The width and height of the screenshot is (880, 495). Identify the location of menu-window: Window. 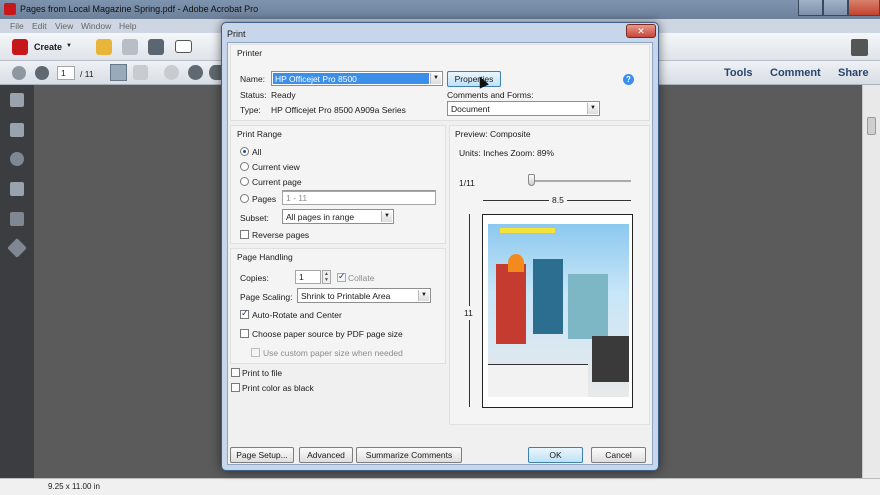
(96, 26).